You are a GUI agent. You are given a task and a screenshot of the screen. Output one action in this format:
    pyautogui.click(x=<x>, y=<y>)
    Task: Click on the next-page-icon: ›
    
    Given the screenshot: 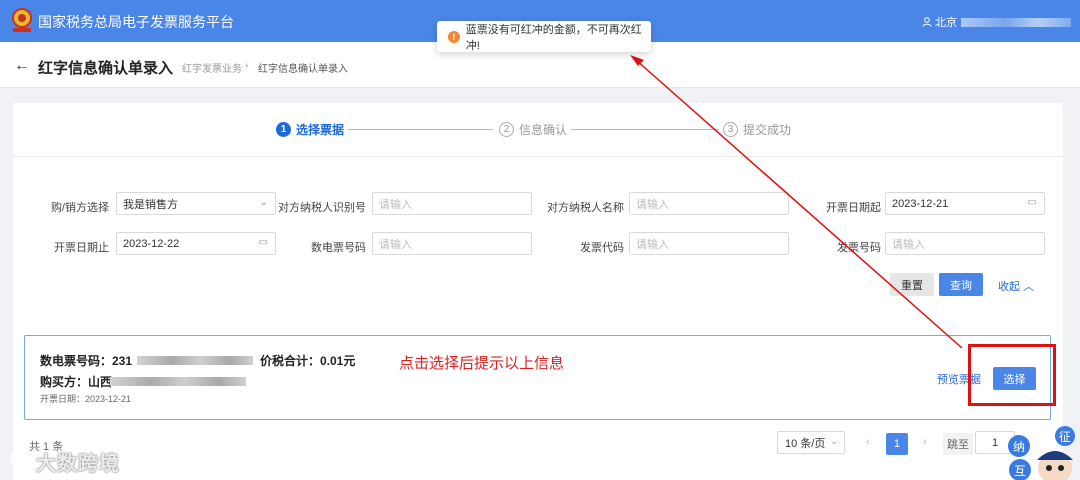 What is the action you would take?
    pyautogui.click(x=925, y=442)
    